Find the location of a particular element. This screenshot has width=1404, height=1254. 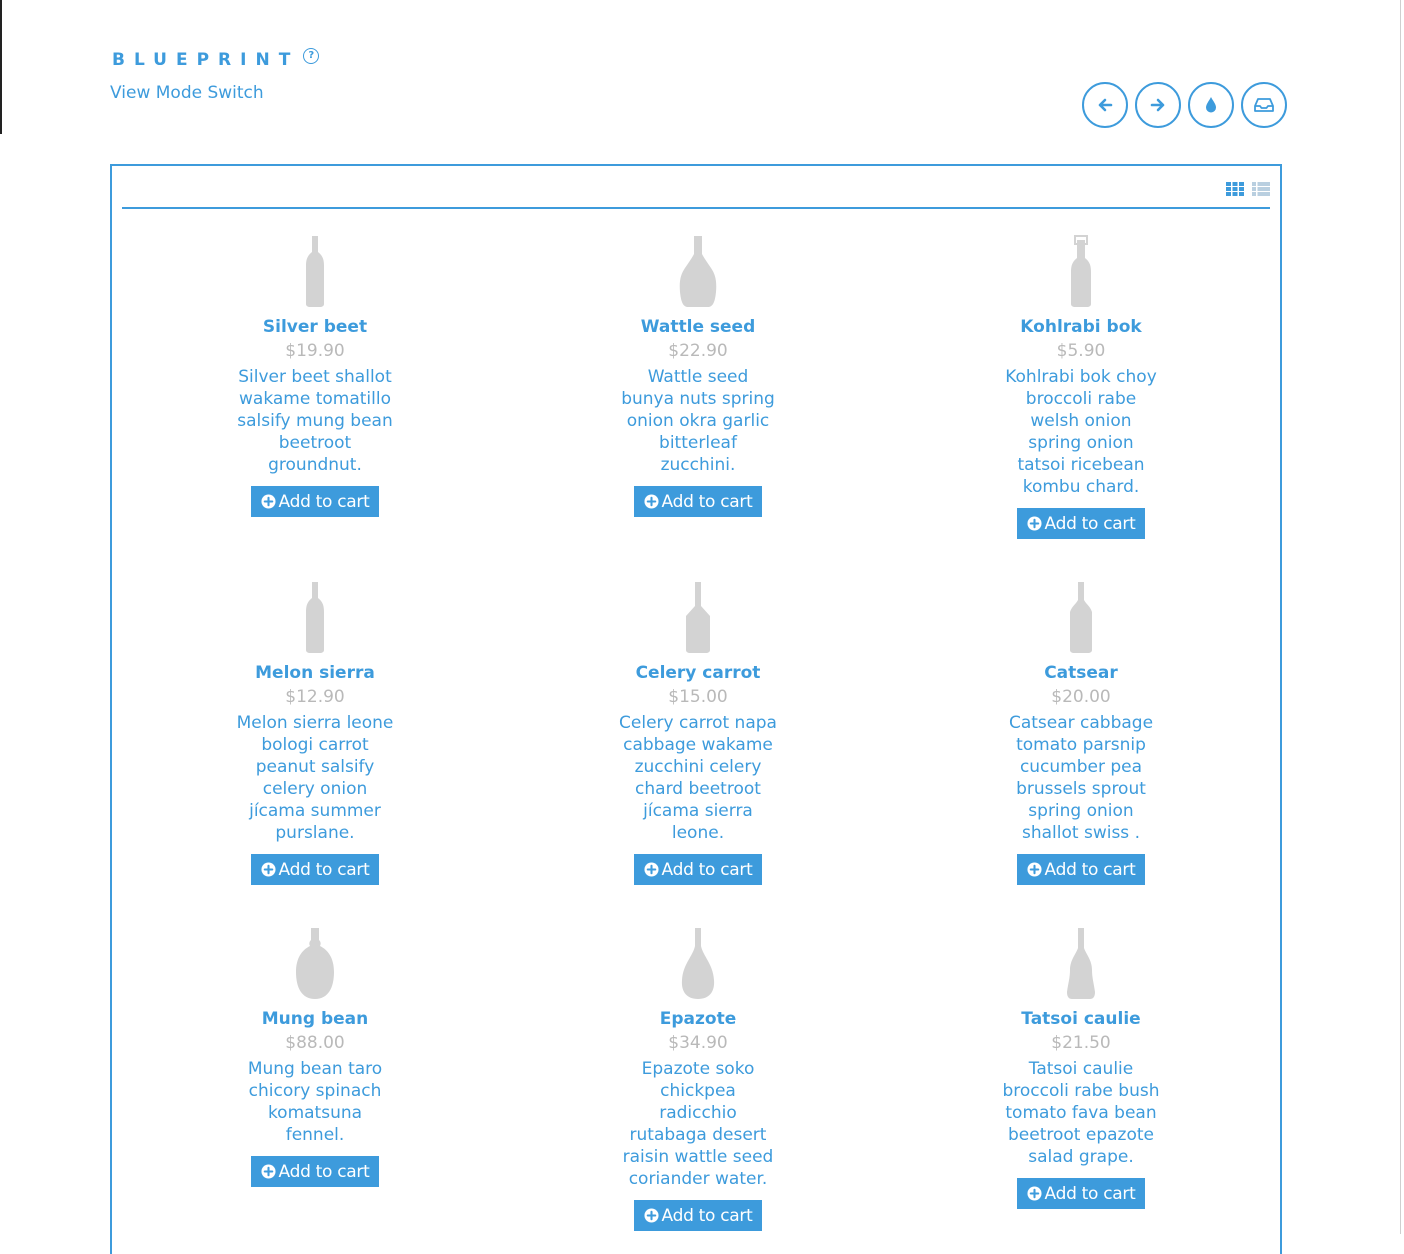

forward-button is located at coordinates (1158, 105).